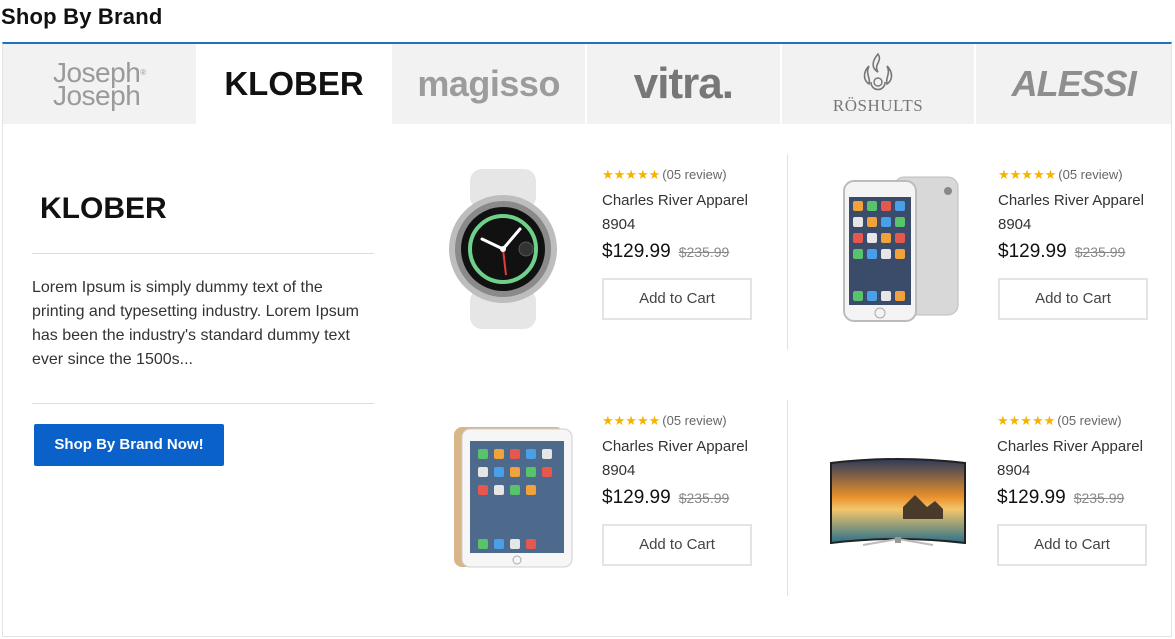 The image size is (1175, 639). I want to click on product-image-tablet, so click(503, 495).